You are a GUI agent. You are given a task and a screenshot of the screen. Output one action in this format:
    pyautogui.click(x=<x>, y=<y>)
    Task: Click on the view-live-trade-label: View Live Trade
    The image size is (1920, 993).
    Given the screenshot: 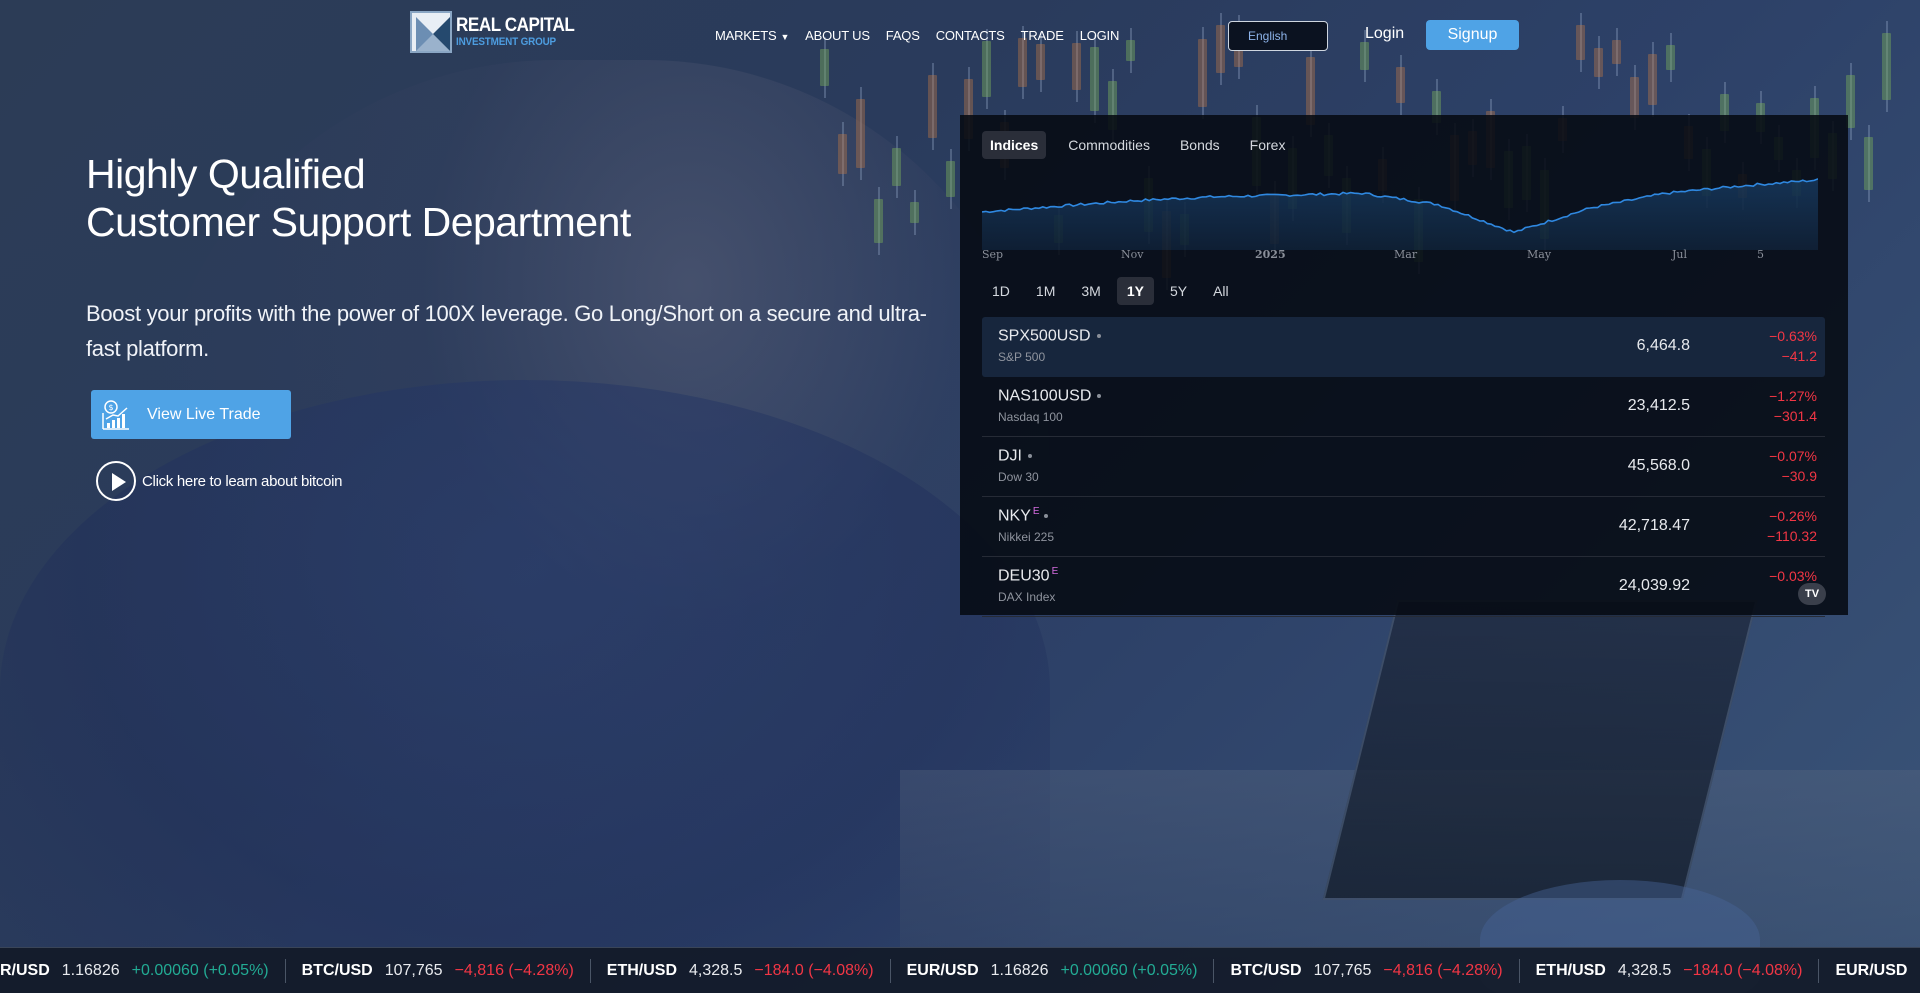 What is the action you would take?
    pyautogui.click(x=204, y=414)
    